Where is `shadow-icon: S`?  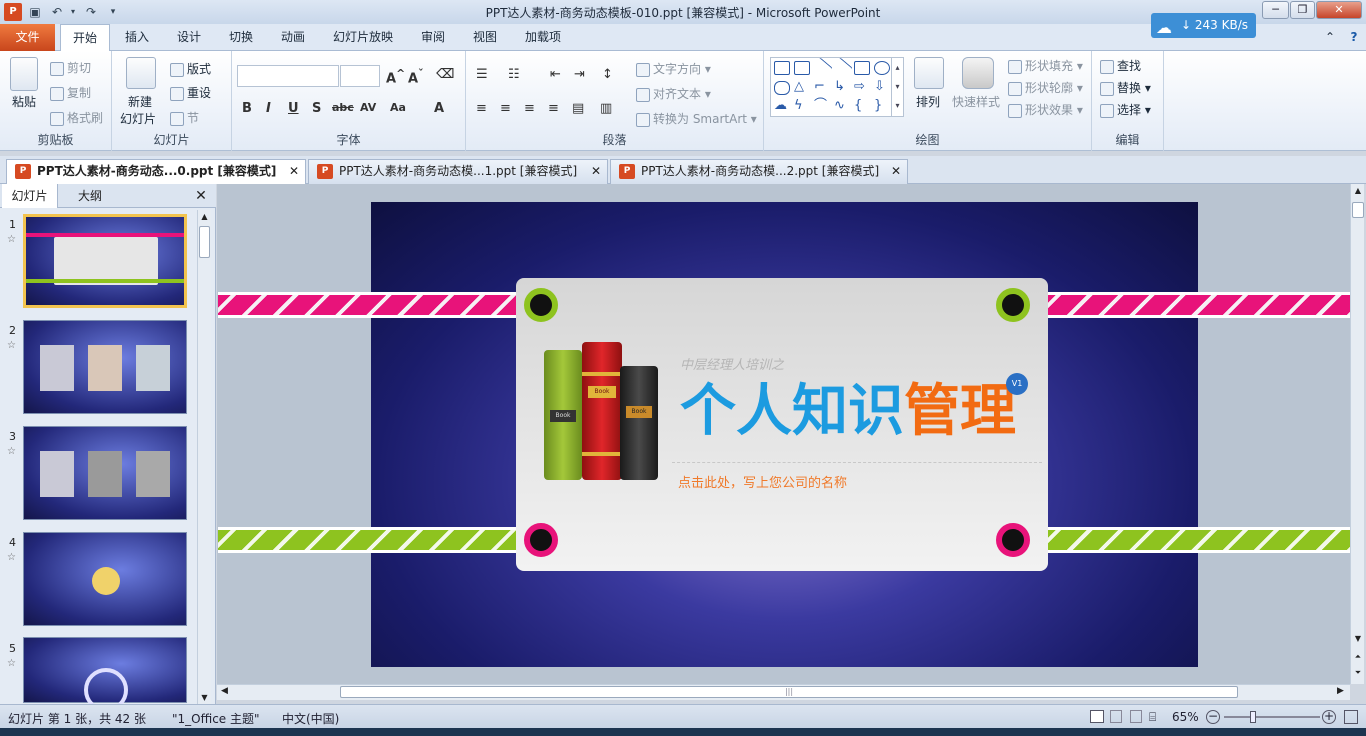
shadow-icon: S is located at coordinates (316, 108).